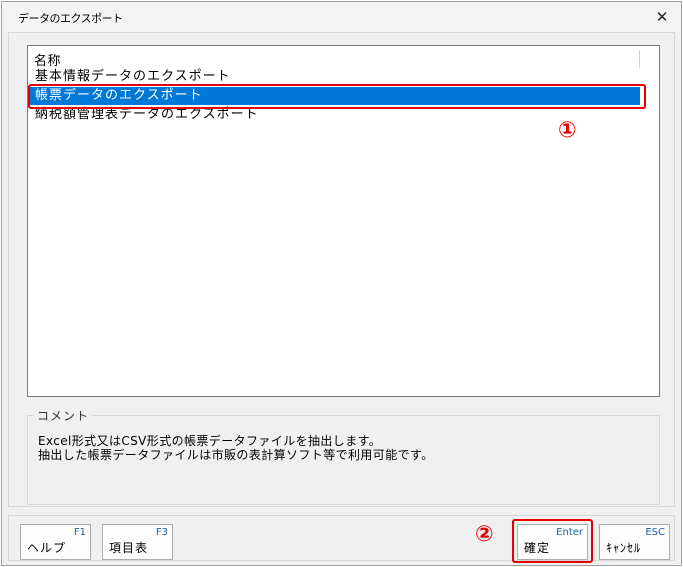 The width and height of the screenshot is (683, 567). I want to click on item-table-button: F3 項目表, so click(137, 542).